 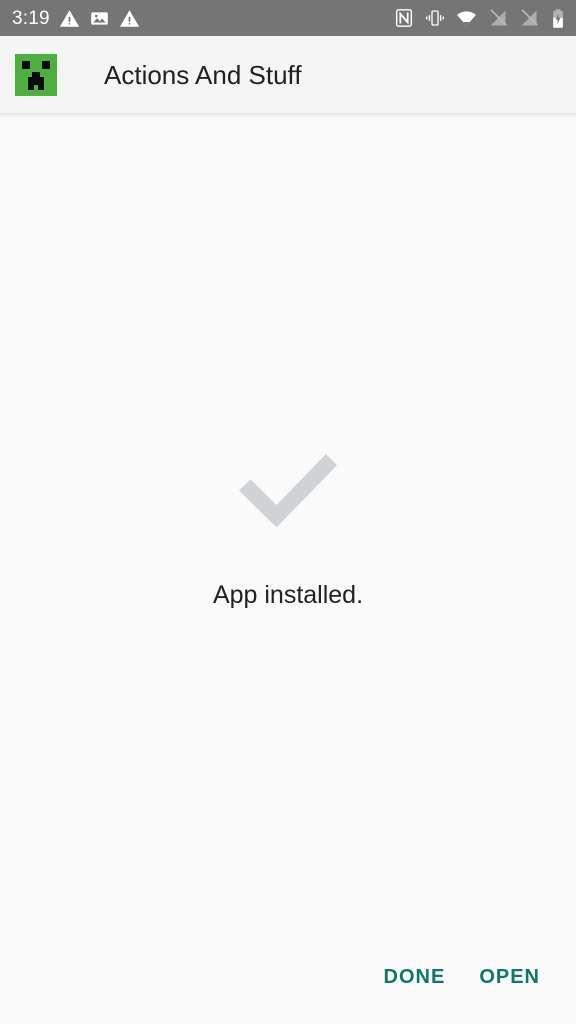 I want to click on battery-charging-icon, so click(x=558, y=18).